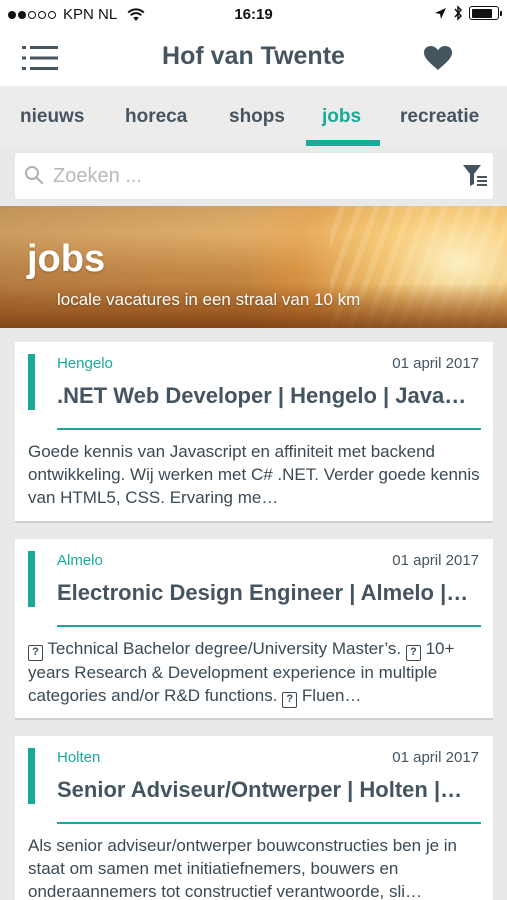 The image size is (507, 900). What do you see at coordinates (440, 13) in the screenshot?
I see `location-arrow-icon` at bounding box center [440, 13].